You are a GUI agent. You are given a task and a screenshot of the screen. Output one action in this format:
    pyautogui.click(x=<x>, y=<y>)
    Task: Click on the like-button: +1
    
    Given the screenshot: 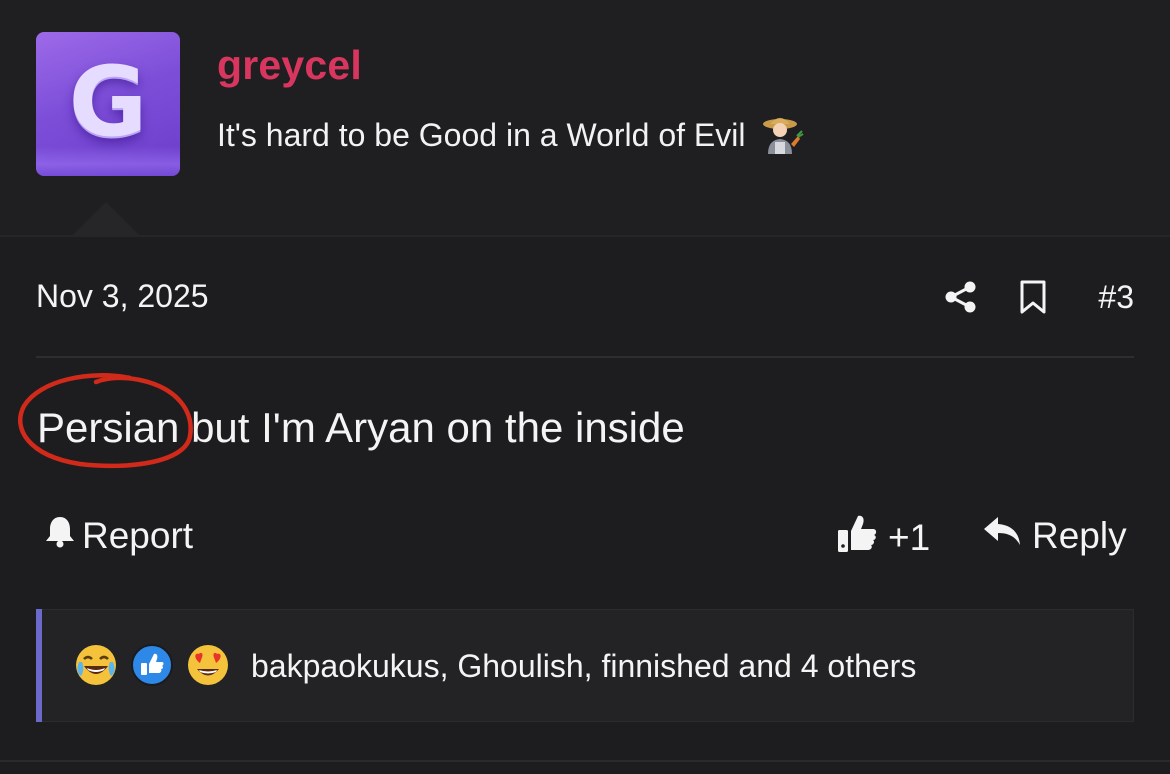 What is the action you would take?
    pyautogui.click(x=883, y=537)
    